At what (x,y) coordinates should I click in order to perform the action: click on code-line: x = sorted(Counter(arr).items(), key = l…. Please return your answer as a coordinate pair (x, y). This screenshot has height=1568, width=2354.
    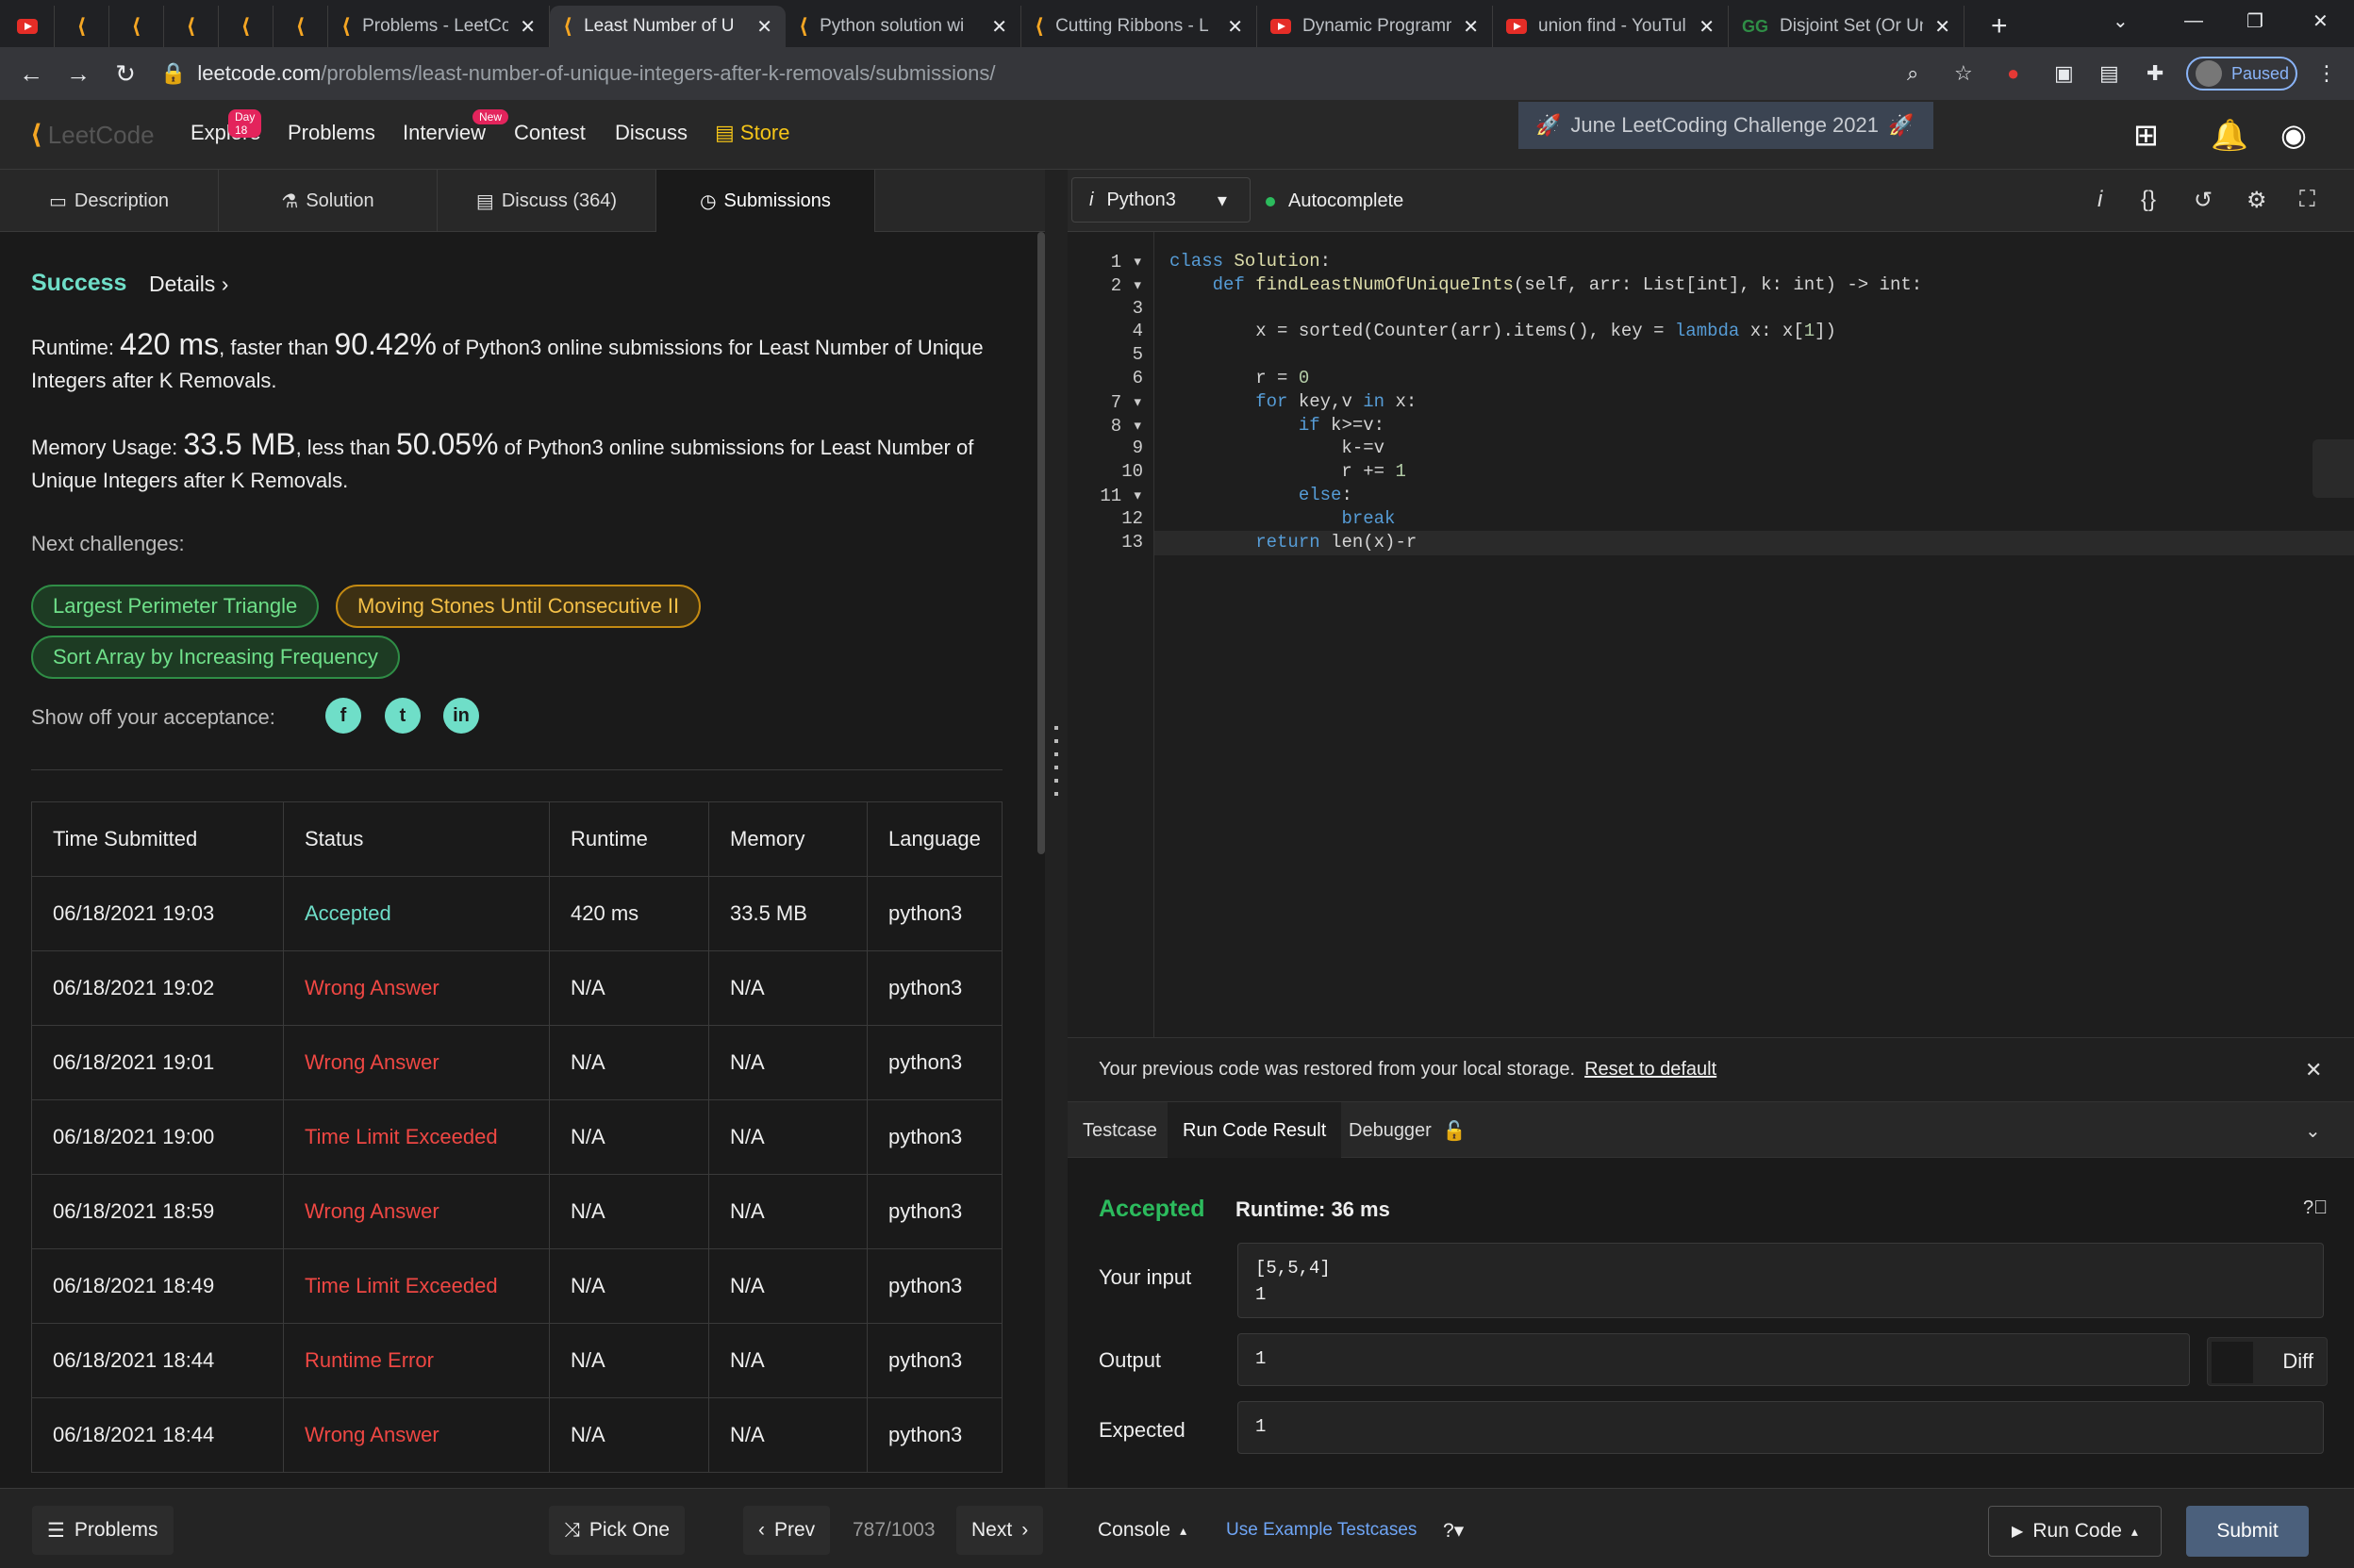
    Looking at the image, I should click on (1502, 331).